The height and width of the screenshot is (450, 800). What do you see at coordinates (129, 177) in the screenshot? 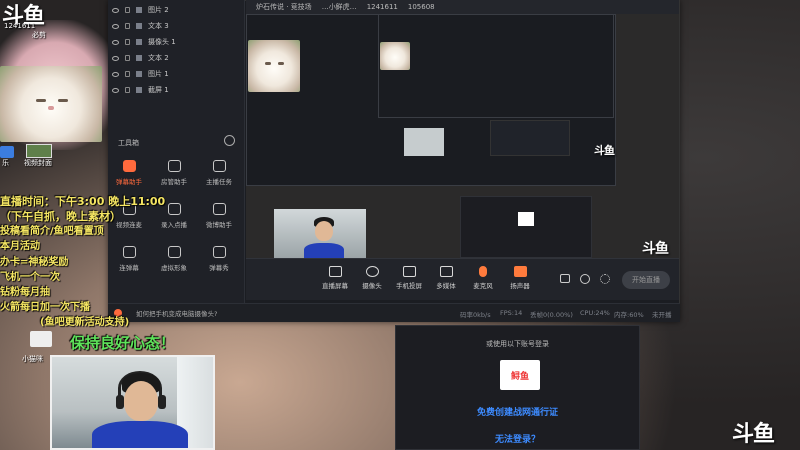
I see `tool-danmaku-assistant: 弹幕助手` at bounding box center [129, 177].